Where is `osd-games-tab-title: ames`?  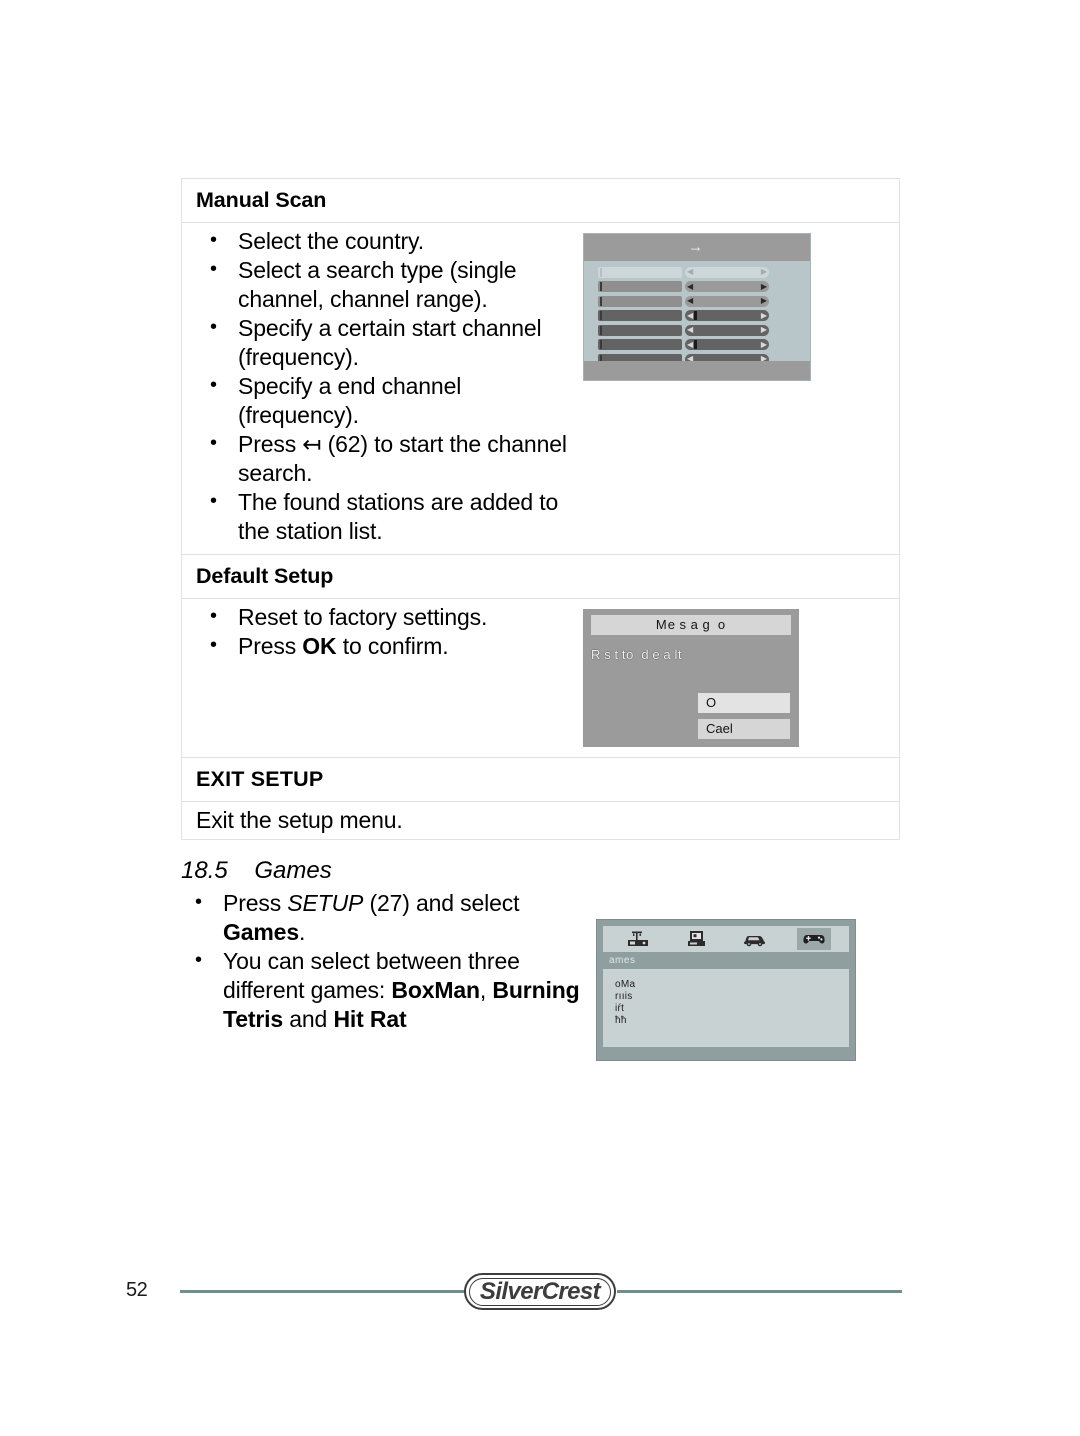
osd-games-tab-title: ames is located at coordinates (622, 960).